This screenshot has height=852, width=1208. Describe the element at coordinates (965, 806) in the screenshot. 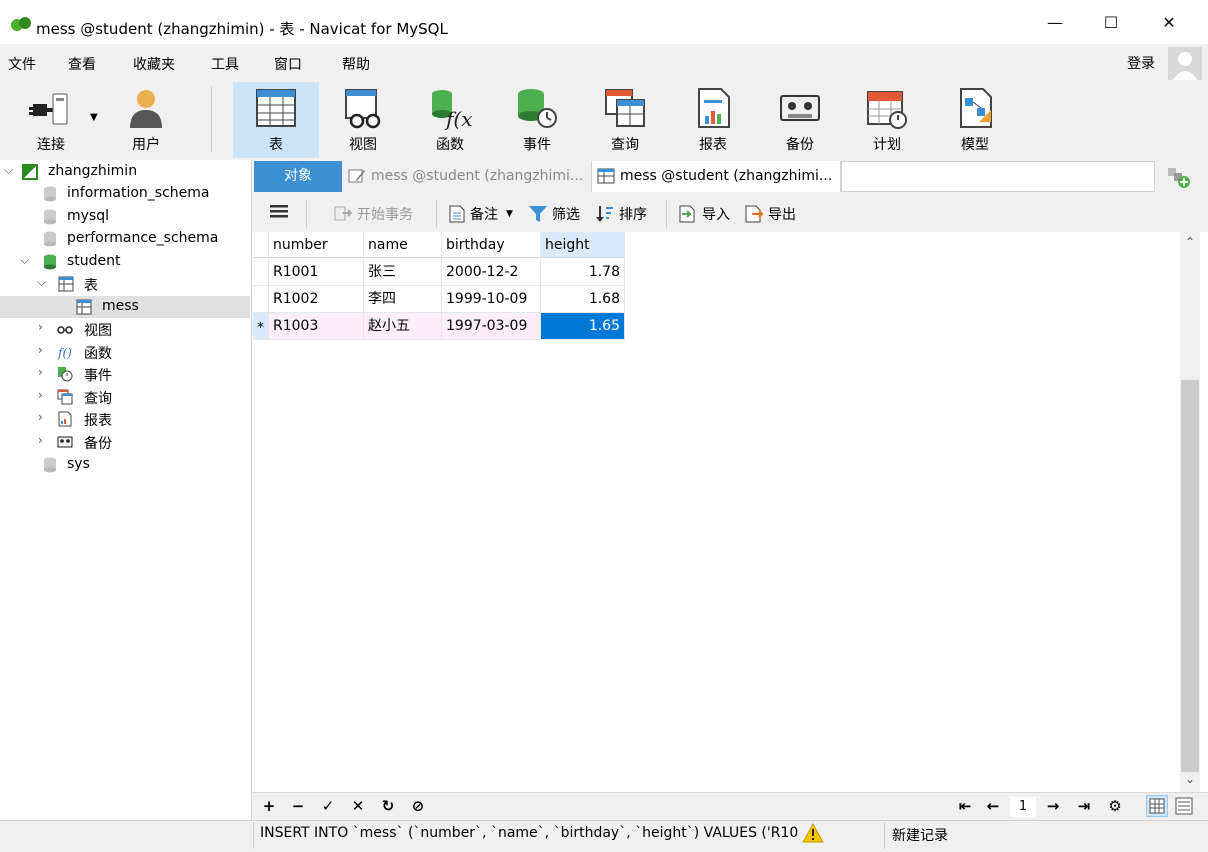

I see `first-record-button: ⇤` at that location.